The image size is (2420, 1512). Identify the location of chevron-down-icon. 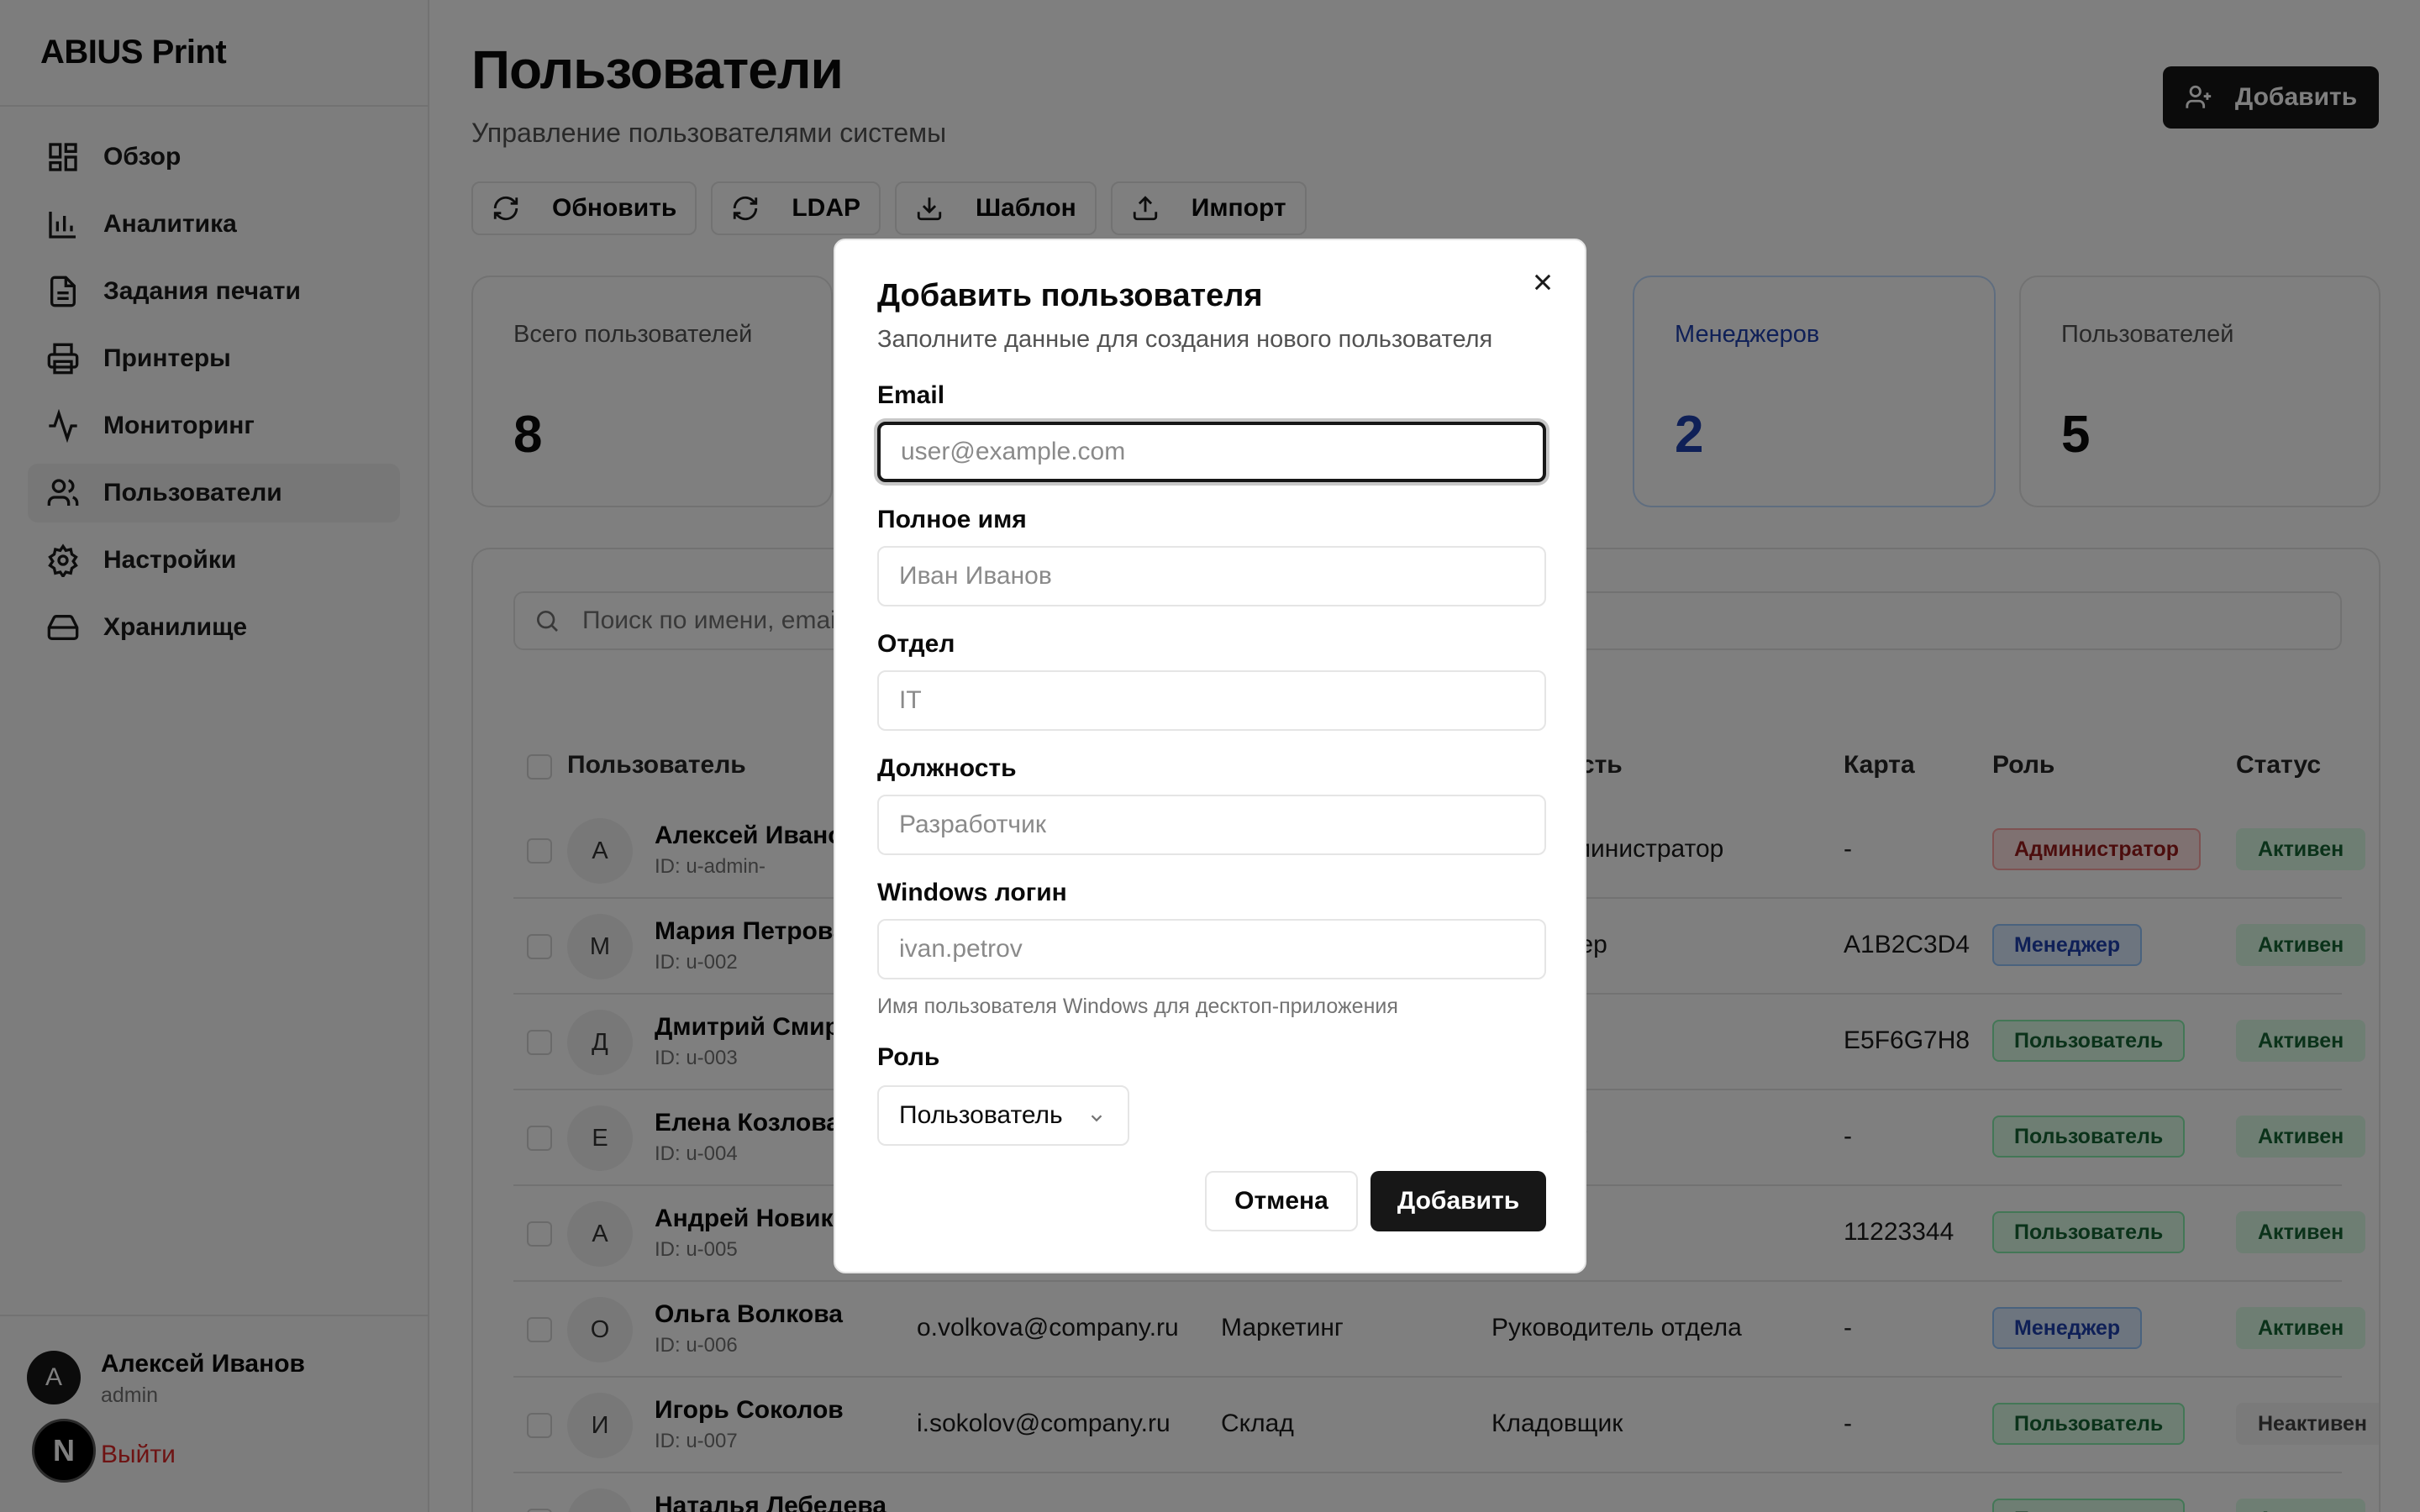
(1096, 1118).